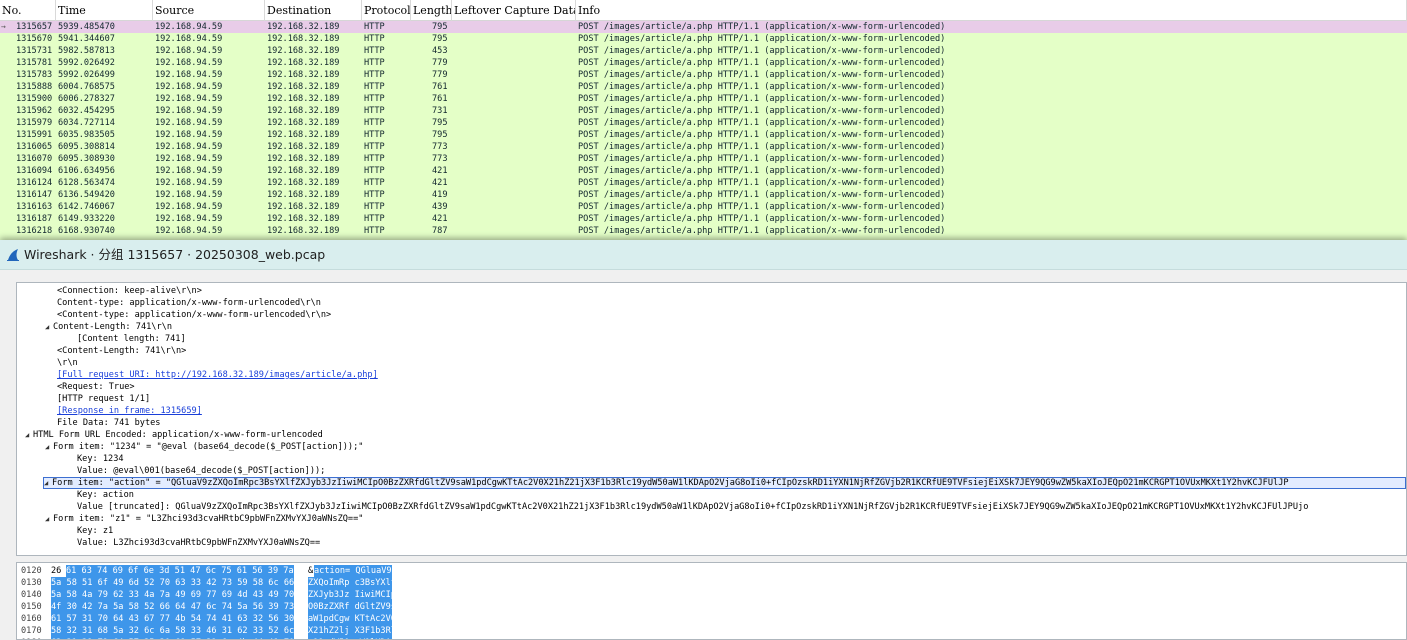 The width and height of the screenshot is (1407, 640). I want to click on hex-ascii-first: &, so click(311, 571).